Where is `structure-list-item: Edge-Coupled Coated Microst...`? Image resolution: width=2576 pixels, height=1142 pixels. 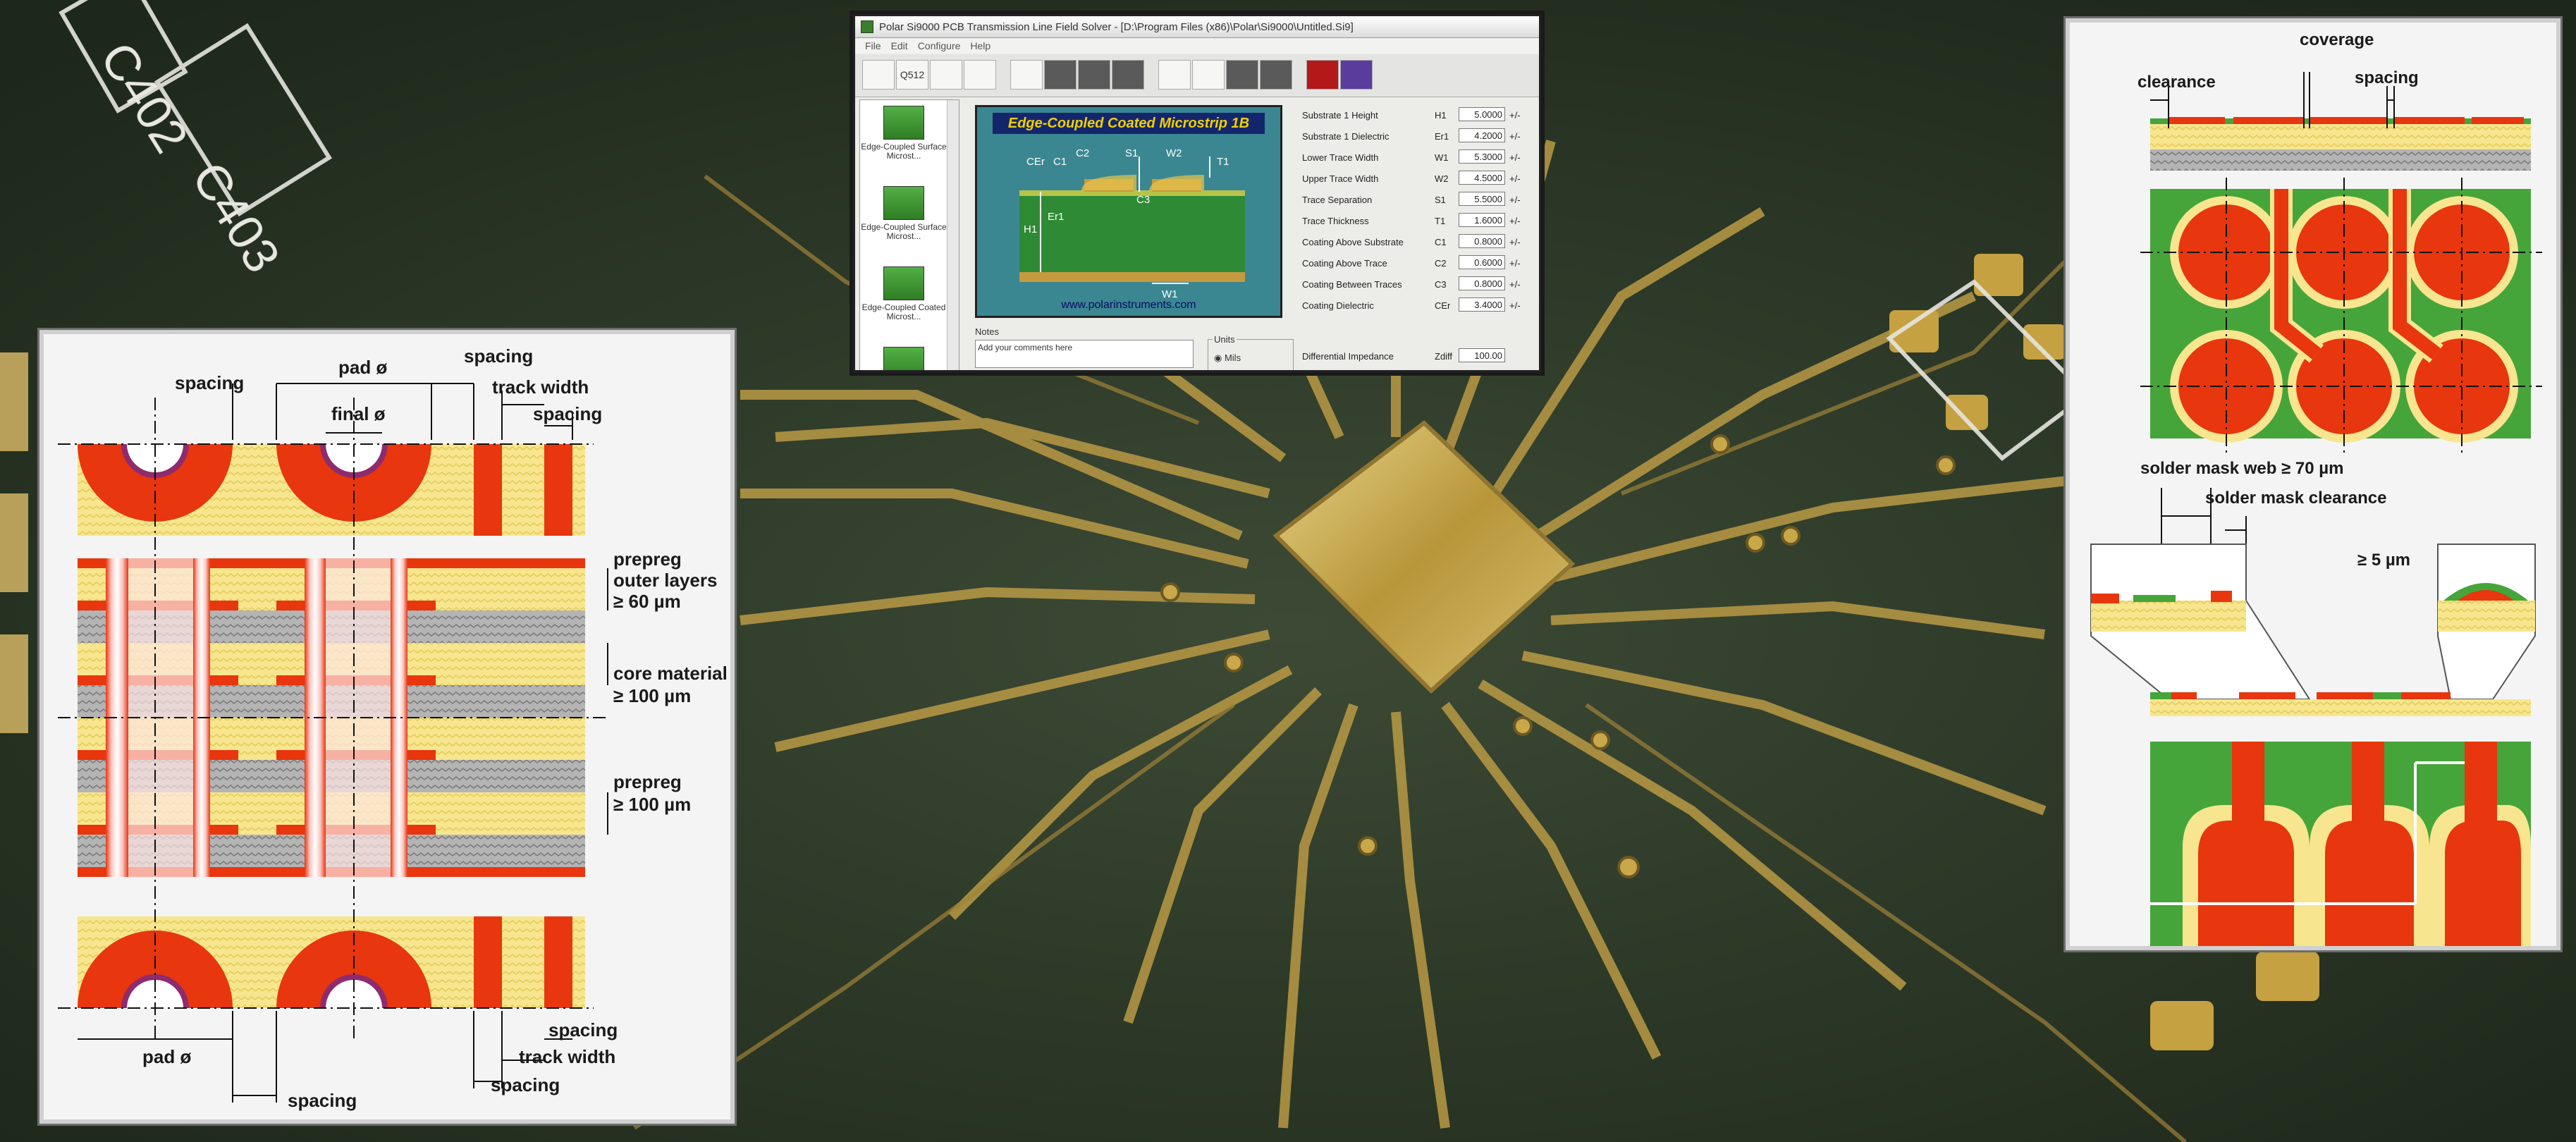
structure-list-item: Edge-Coupled Coated Microst... is located at coordinates (903, 293).